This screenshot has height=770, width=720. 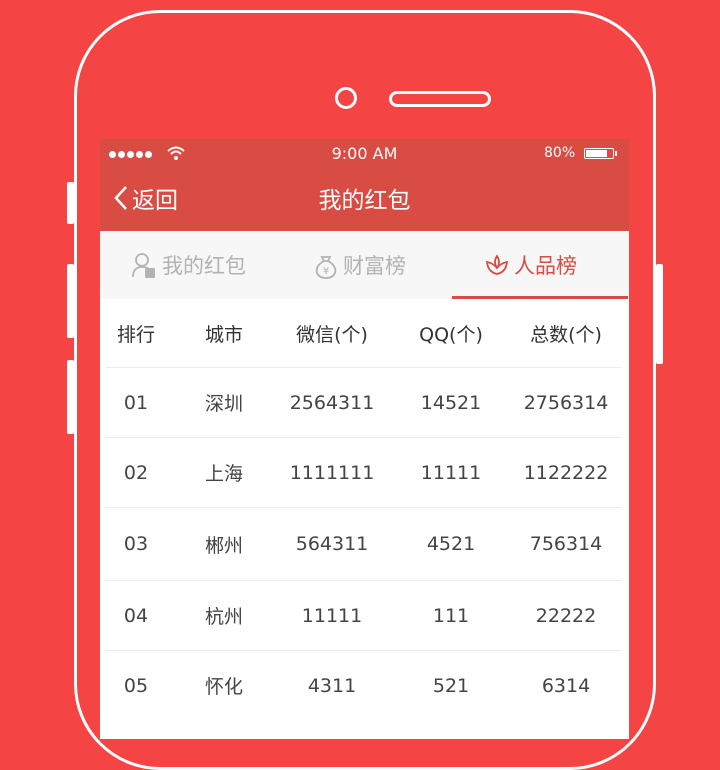 I want to click on table-row: 04 杭州 11111 111 22222, so click(x=363, y=616).